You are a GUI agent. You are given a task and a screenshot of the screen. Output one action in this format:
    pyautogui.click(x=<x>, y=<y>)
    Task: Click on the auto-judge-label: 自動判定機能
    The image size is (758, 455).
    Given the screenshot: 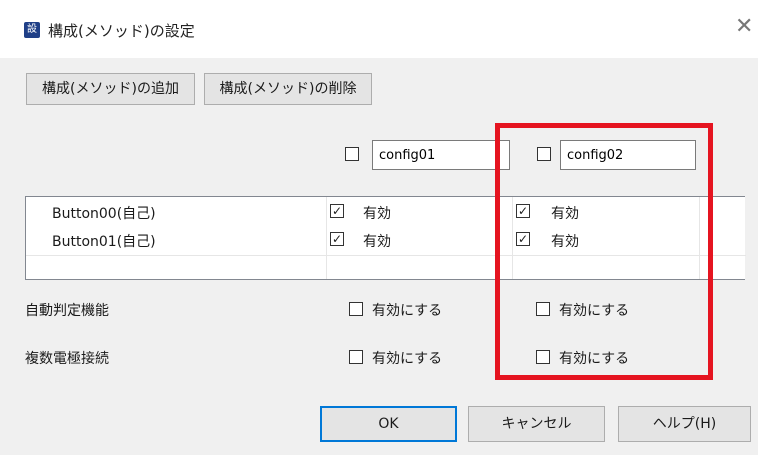 What is the action you would take?
    pyautogui.click(x=67, y=311)
    